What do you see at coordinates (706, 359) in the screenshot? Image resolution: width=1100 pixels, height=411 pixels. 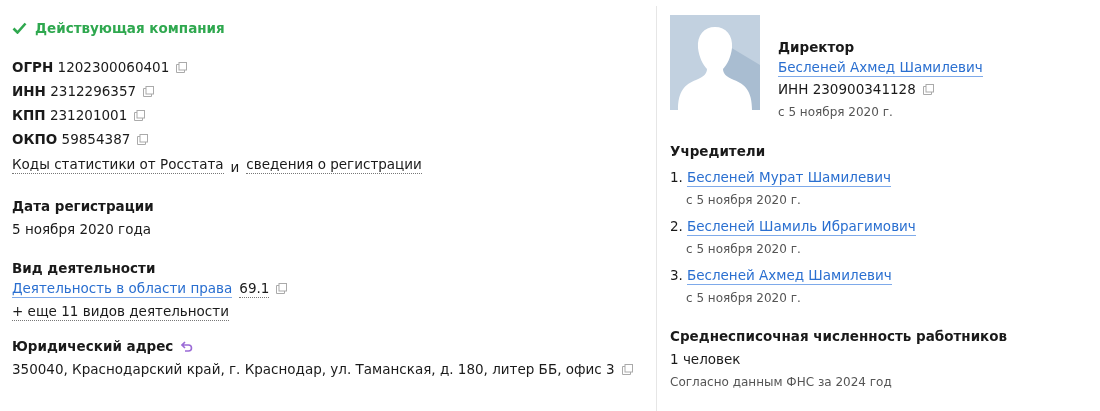 I see `employee-count: 1 человек` at bounding box center [706, 359].